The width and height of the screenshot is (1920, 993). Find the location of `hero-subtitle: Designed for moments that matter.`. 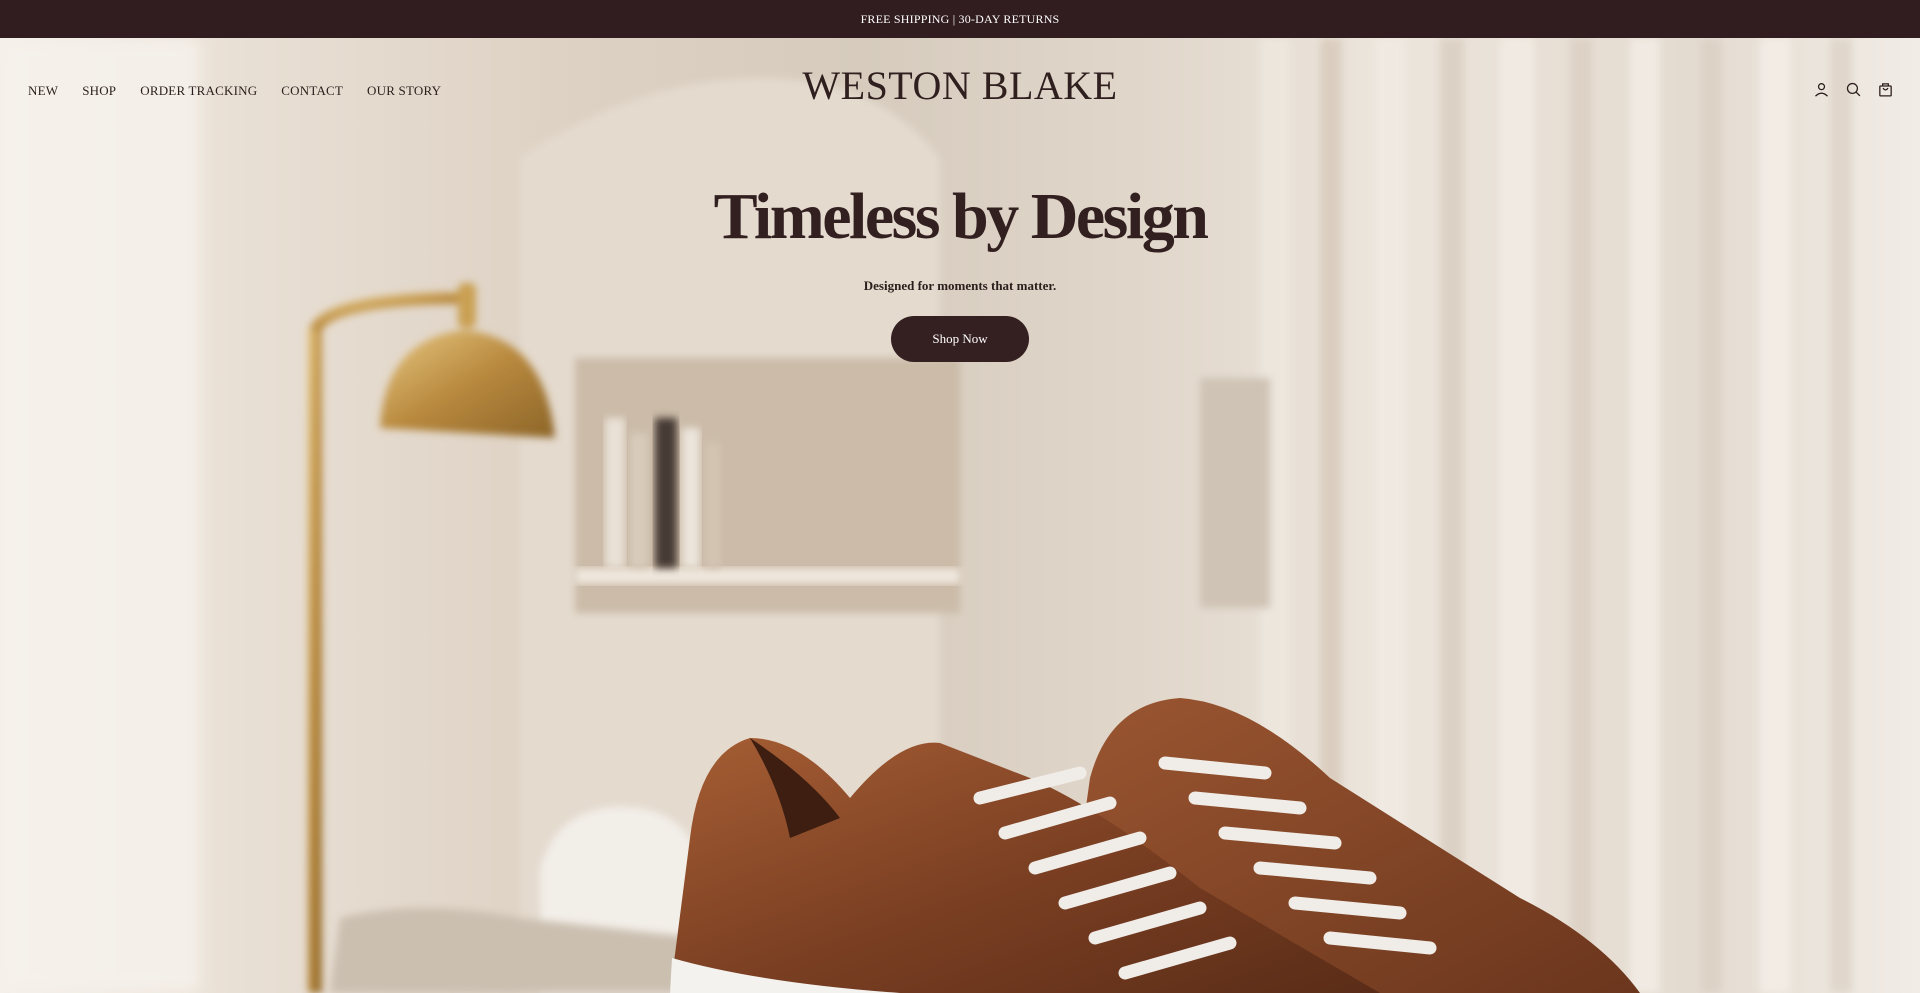

hero-subtitle: Designed for moments that matter. is located at coordinates (960, 285).